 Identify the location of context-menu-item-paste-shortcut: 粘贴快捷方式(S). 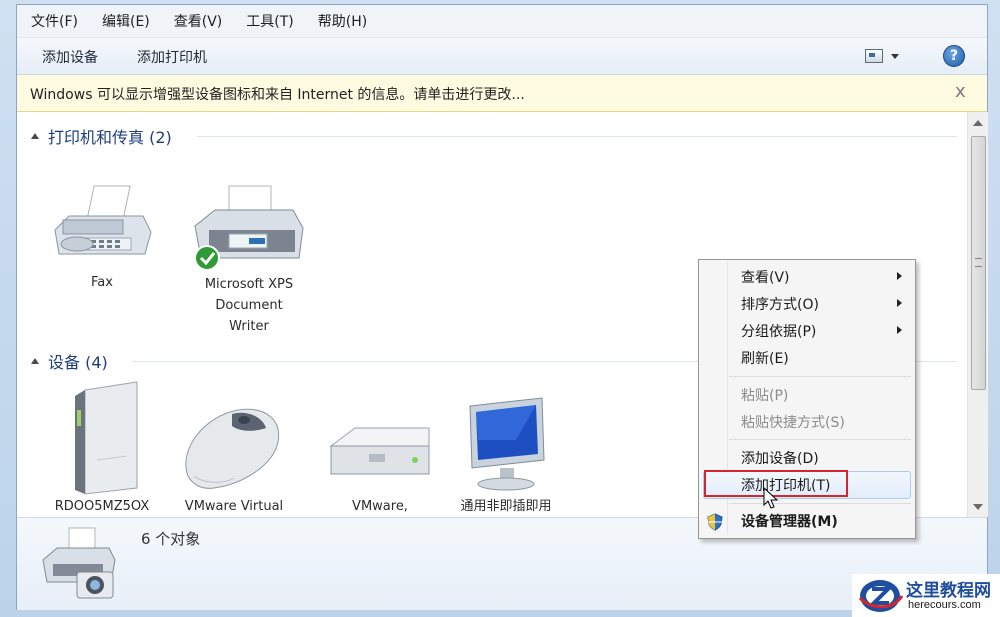
(793, 423).